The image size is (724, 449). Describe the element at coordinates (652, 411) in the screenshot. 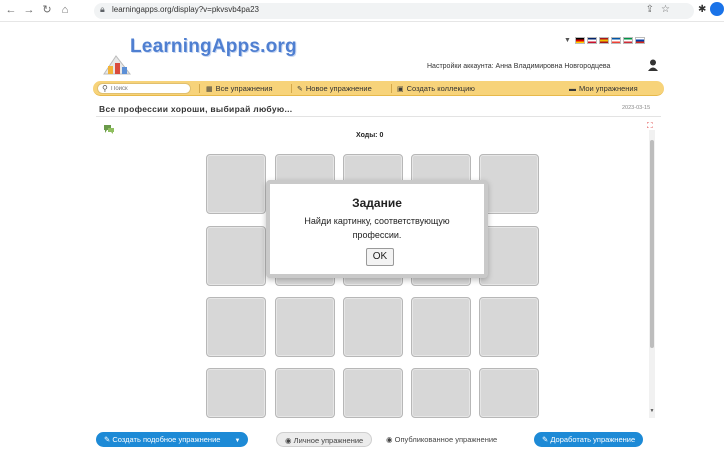

I see `scroll-down-arrow-icon: ▼` at that location.